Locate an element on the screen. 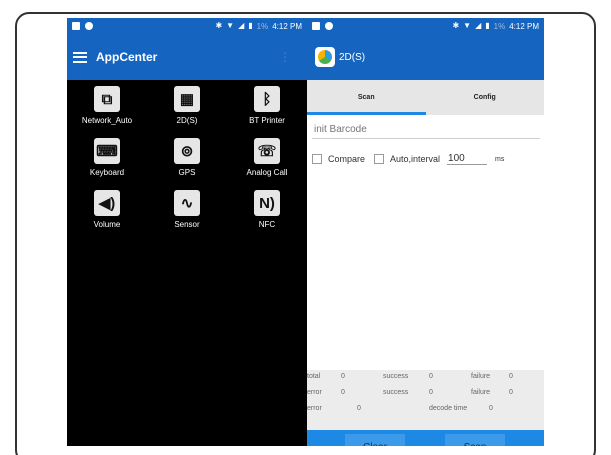 This screenshot has height=455, width=611. app-keyboard: ⌨ Keyboard is located at coordinates (107, 159).